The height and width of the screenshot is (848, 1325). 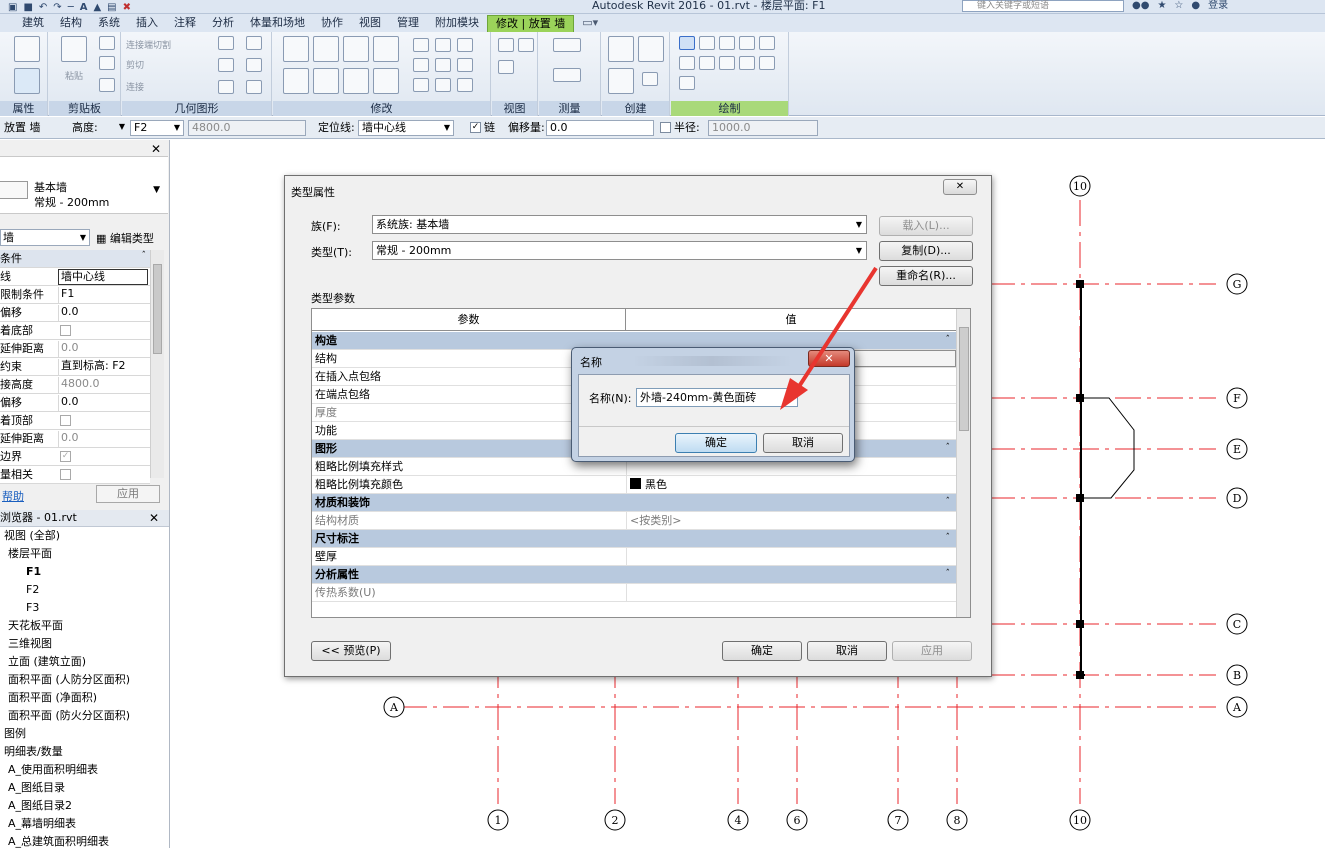 What do you see at coordinates (747, 63) in the screenshot?
I see `fillet-arc-icon` at bounding box center [747, 63].